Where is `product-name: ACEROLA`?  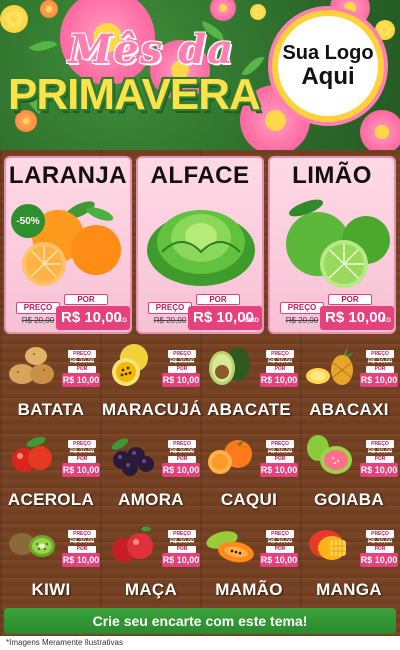
product-name: ACEROLA is located at coordinates (51, 499).